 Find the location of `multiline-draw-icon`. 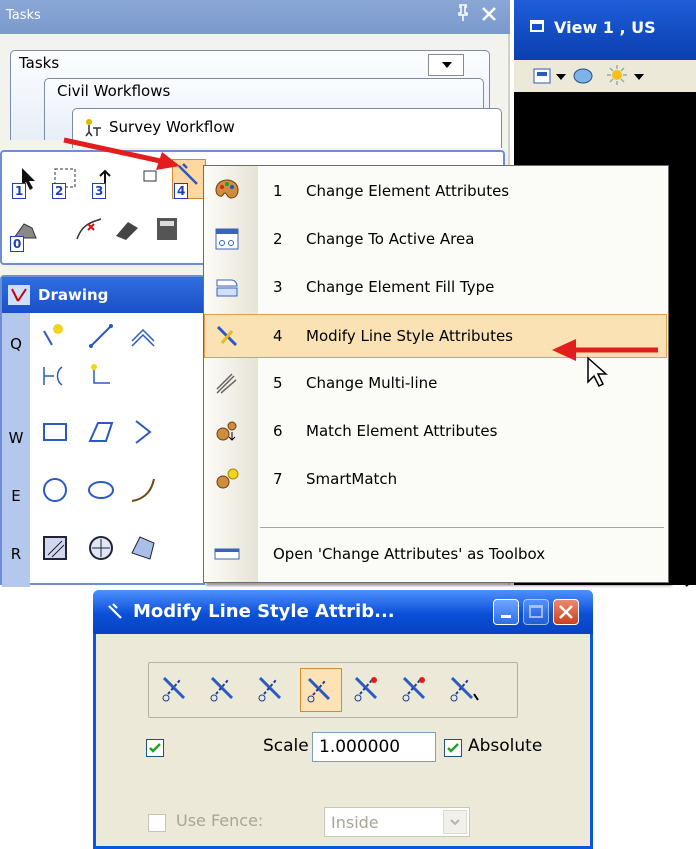

multiline-draw-icon is located at coordinates (143, 336).